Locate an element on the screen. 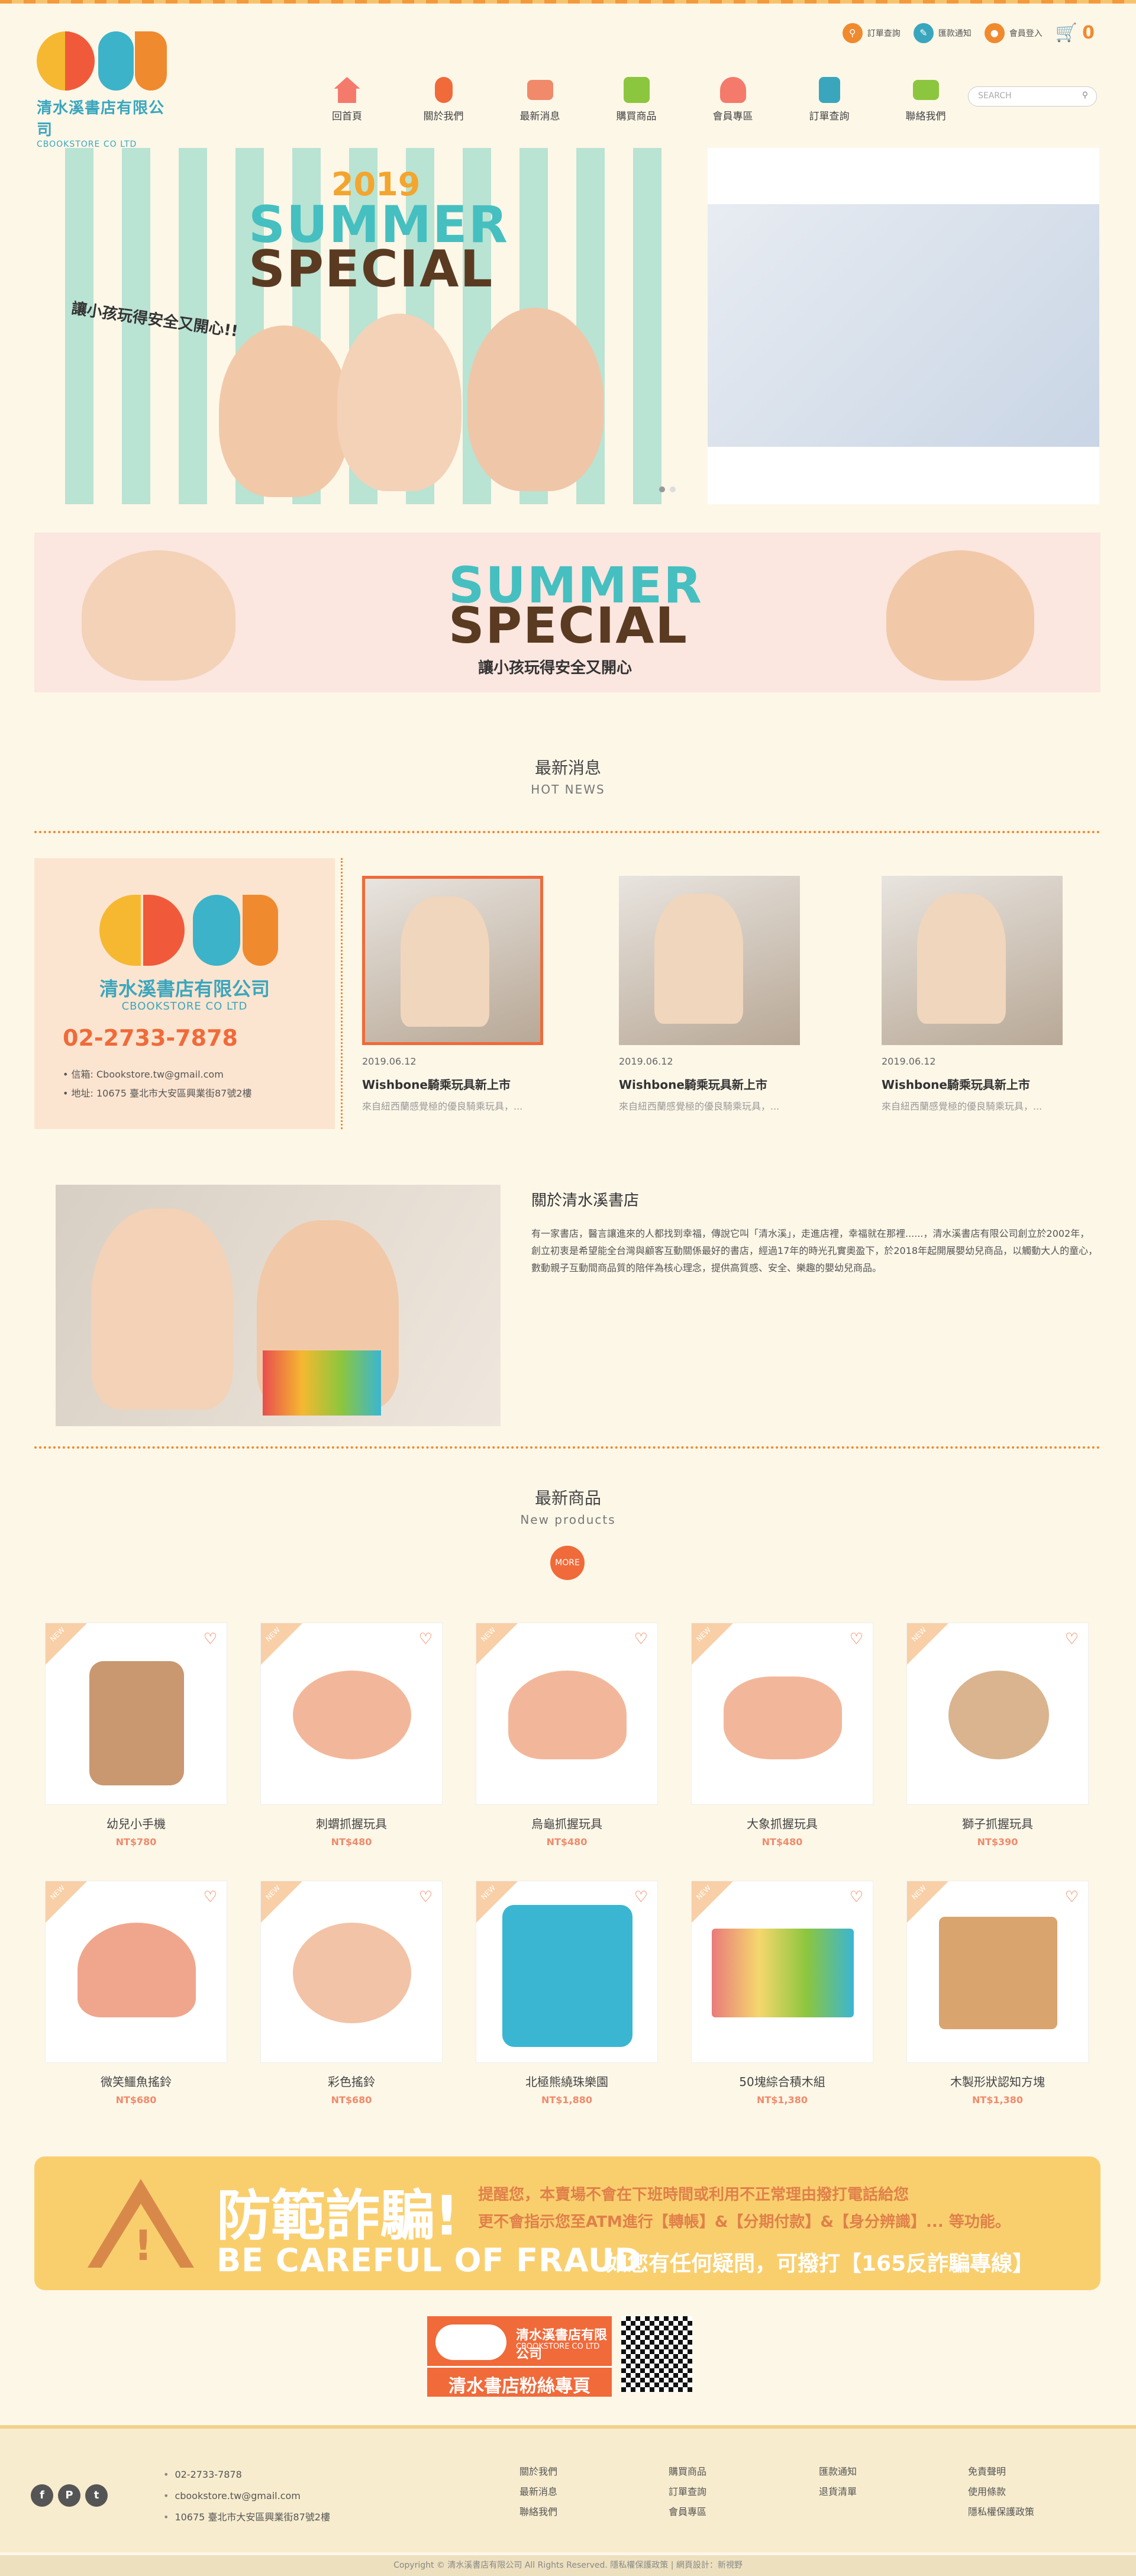 The width and height of the screenshot is (1136, 2576). footer-link: 免責聲明 is located at coordinates (1001, 2472).